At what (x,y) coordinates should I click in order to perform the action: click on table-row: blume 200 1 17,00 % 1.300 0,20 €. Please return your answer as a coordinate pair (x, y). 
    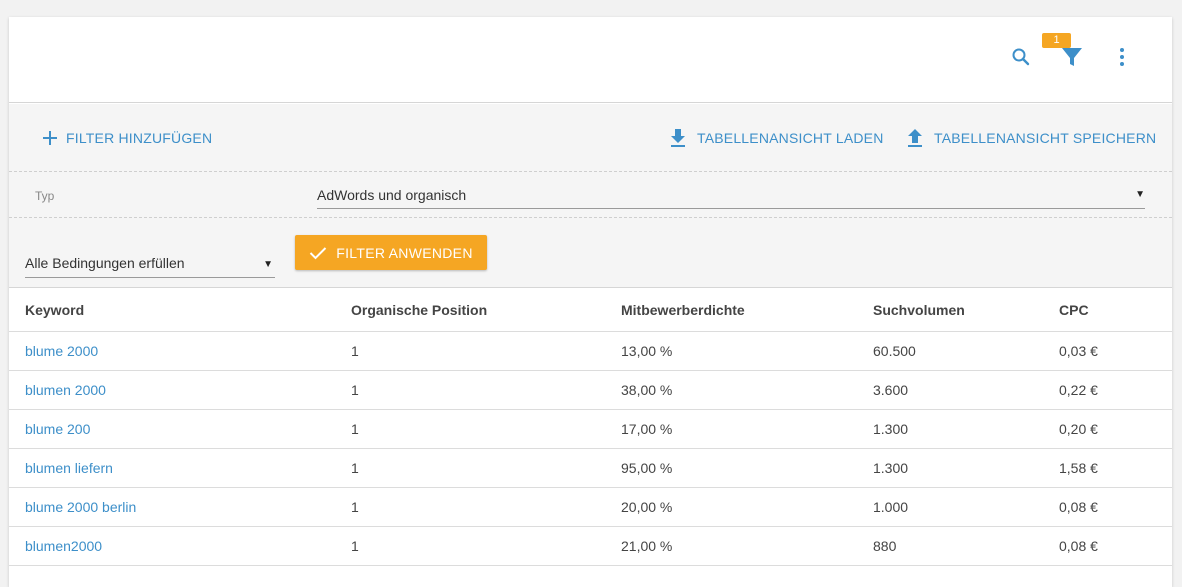
    Looking at the image, I should click on (590, 429).